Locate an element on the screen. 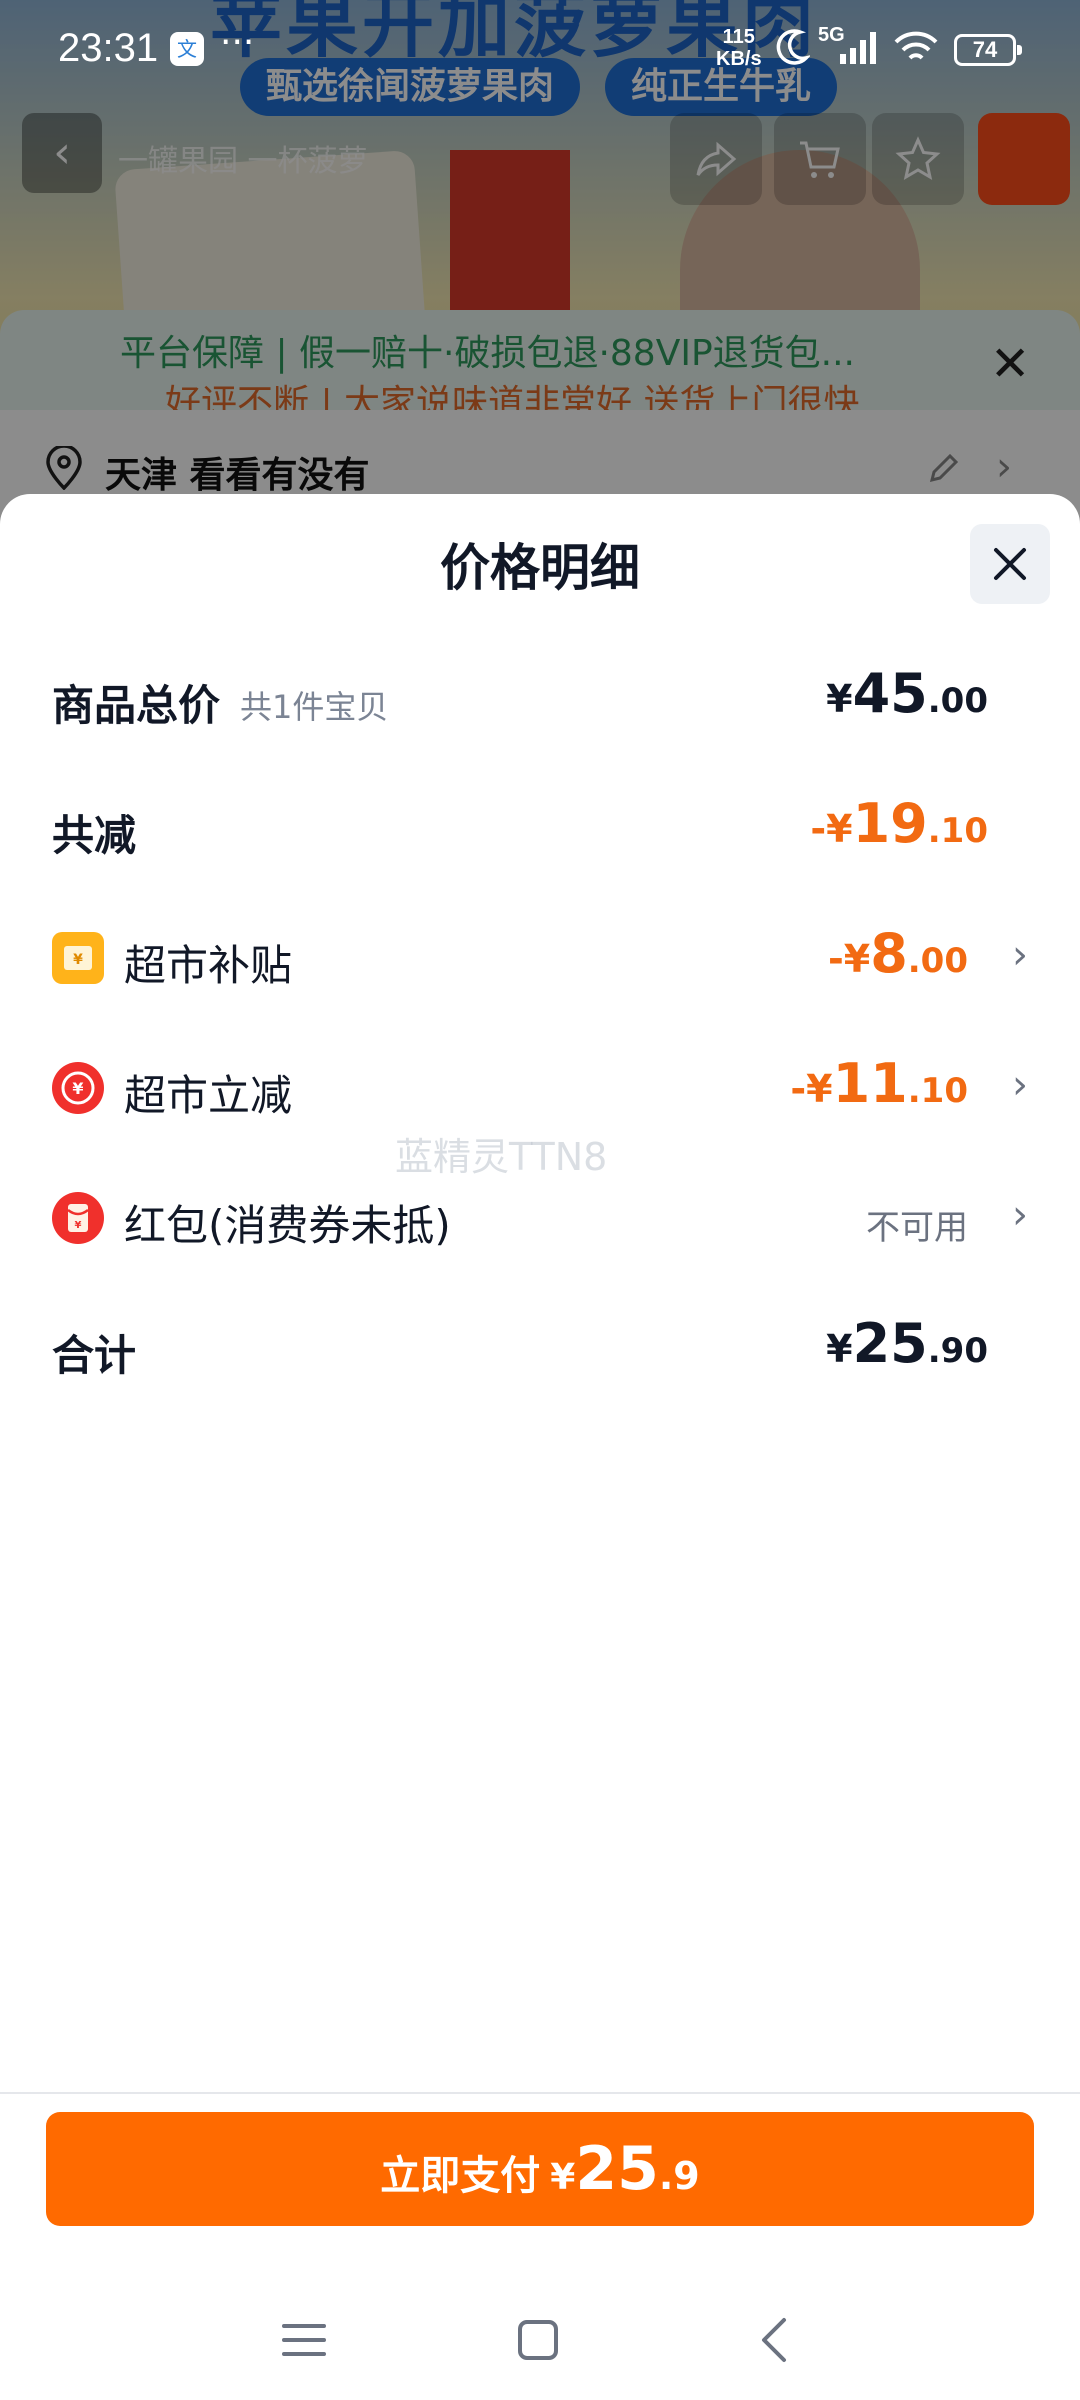 This screenshot has height=2400, width=1080. red-packet-label: 红包(消费券未抵) is located at coordinates (287, 1225).